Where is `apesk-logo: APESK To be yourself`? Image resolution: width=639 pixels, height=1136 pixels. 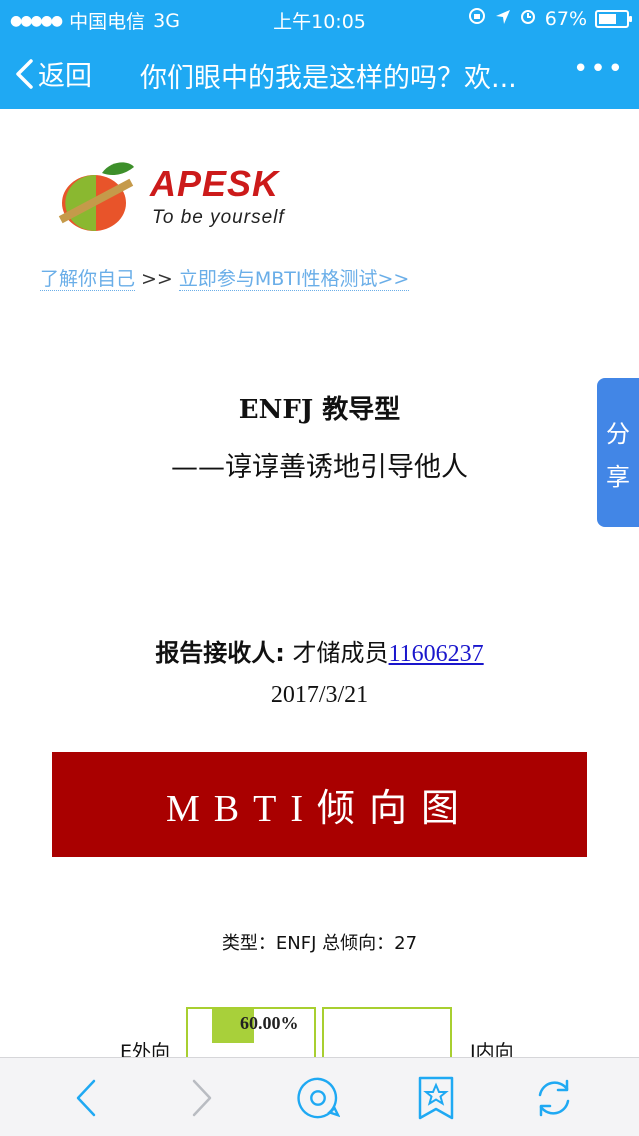 apesk-logo: APESK To be yourself is located at coordinates (182, 197).